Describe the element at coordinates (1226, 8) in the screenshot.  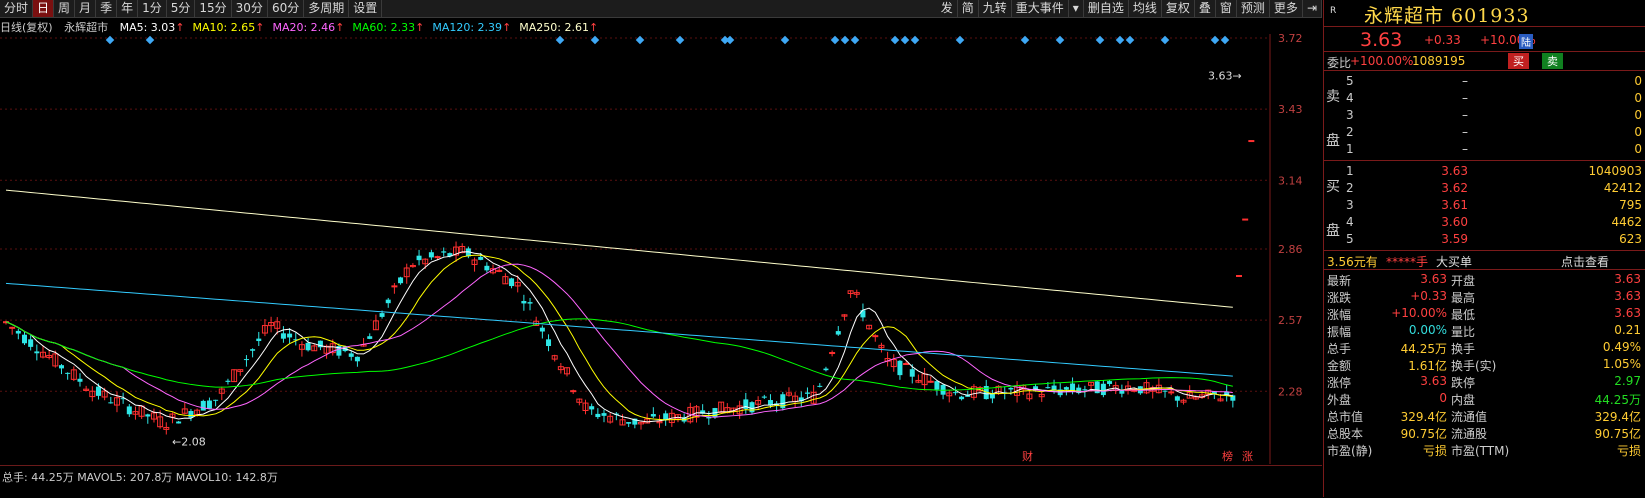
I see `toolbar-button: 窗` at that location.